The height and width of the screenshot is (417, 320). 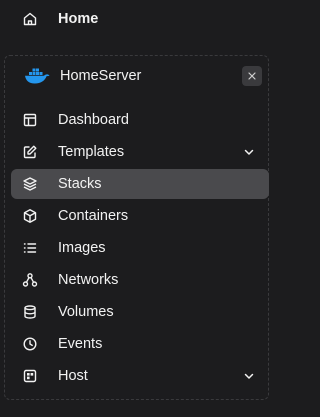 I want to click on environment-header: HomeServer, so click(x=136, y=76).